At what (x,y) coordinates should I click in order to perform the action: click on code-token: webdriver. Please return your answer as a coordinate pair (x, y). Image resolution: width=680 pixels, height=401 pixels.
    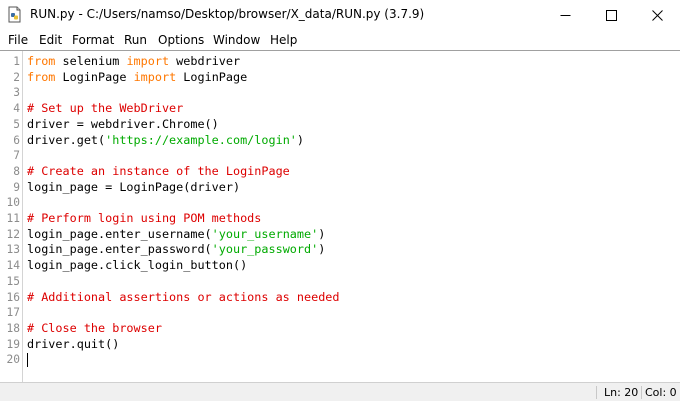
    Looking at the image, I should click on (205, 61).